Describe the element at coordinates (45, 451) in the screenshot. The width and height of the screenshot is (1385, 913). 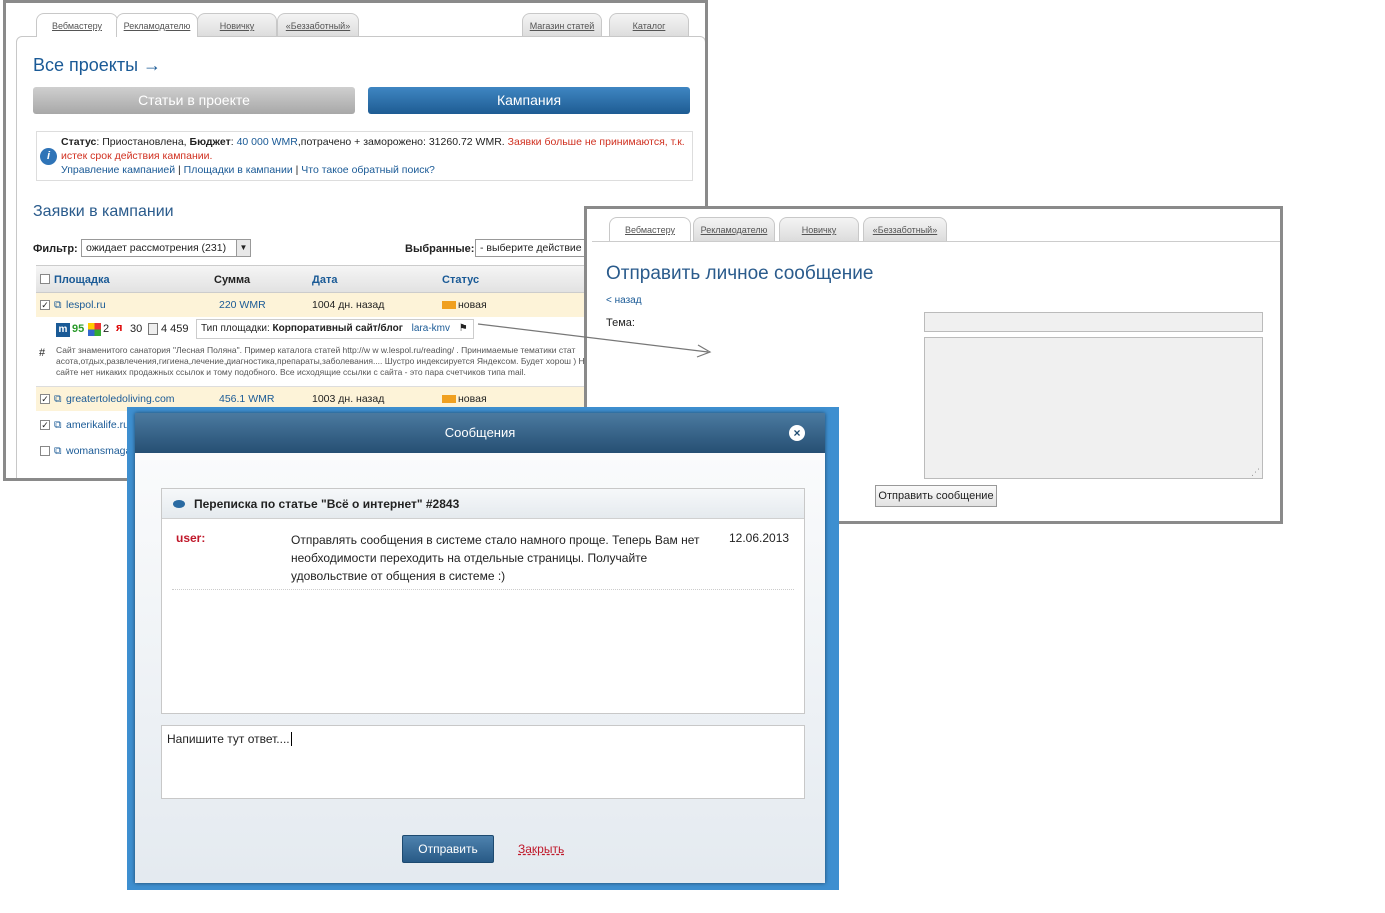
I see `row-checkbox` at that location.